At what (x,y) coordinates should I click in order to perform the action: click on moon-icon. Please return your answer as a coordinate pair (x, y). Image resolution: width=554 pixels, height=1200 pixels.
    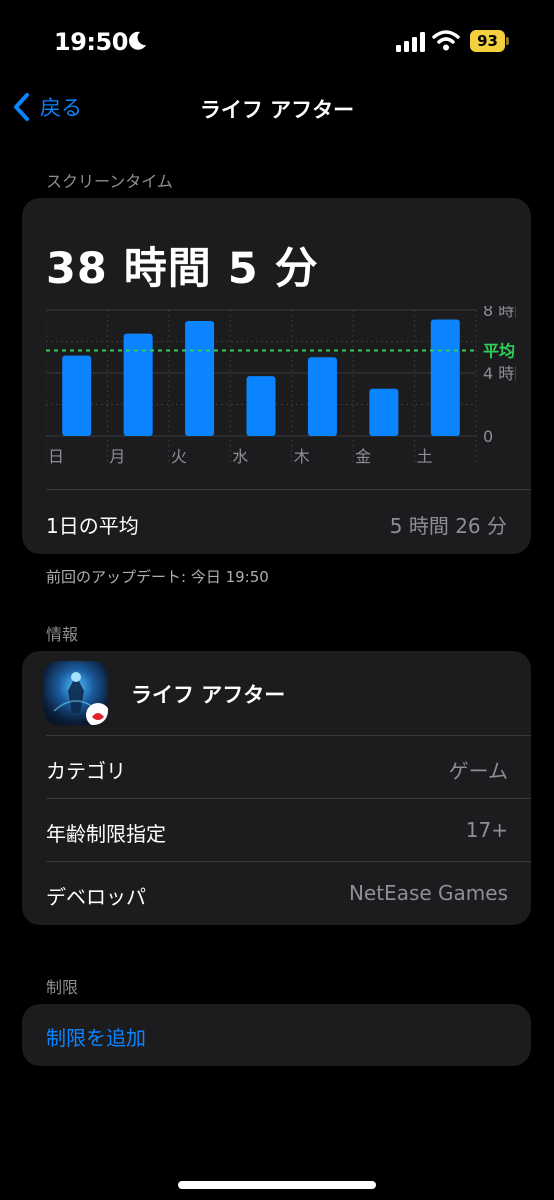
    Looking at the image, I should click on (137, 40).